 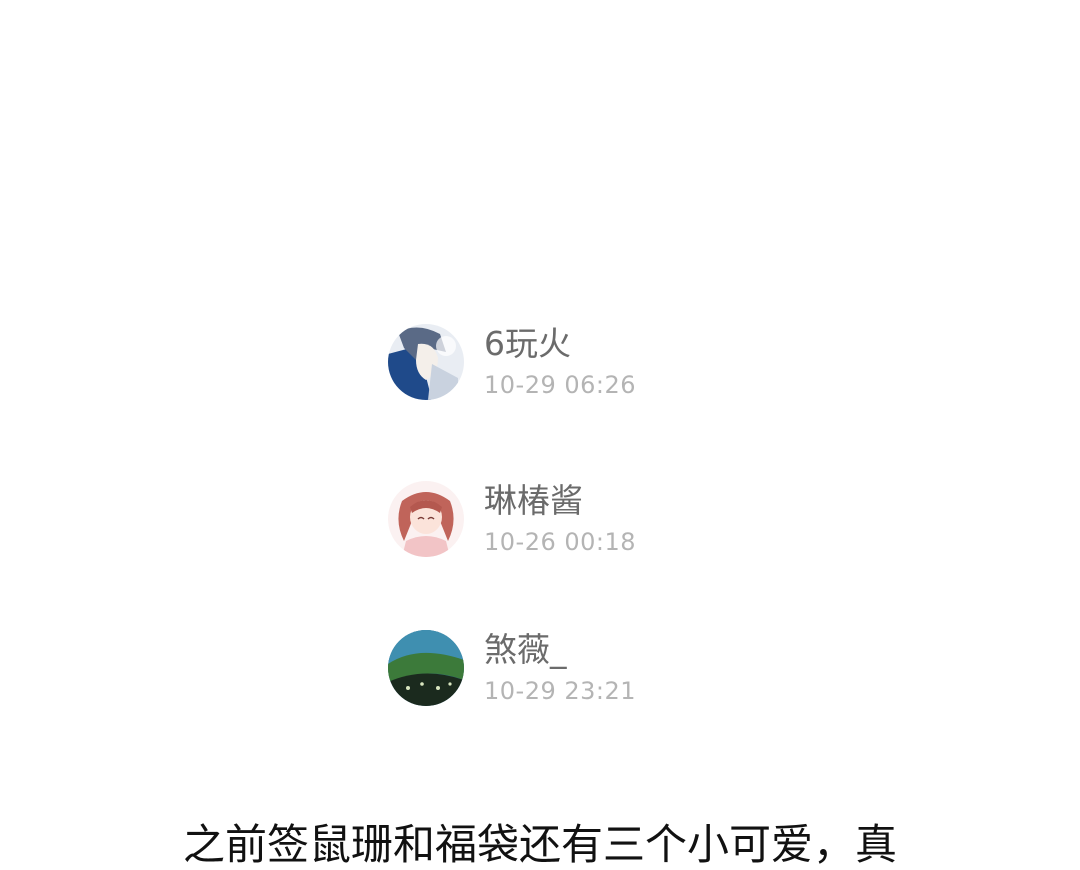 I want to click on user-name: 6玩火, so click(x=527, y=344).